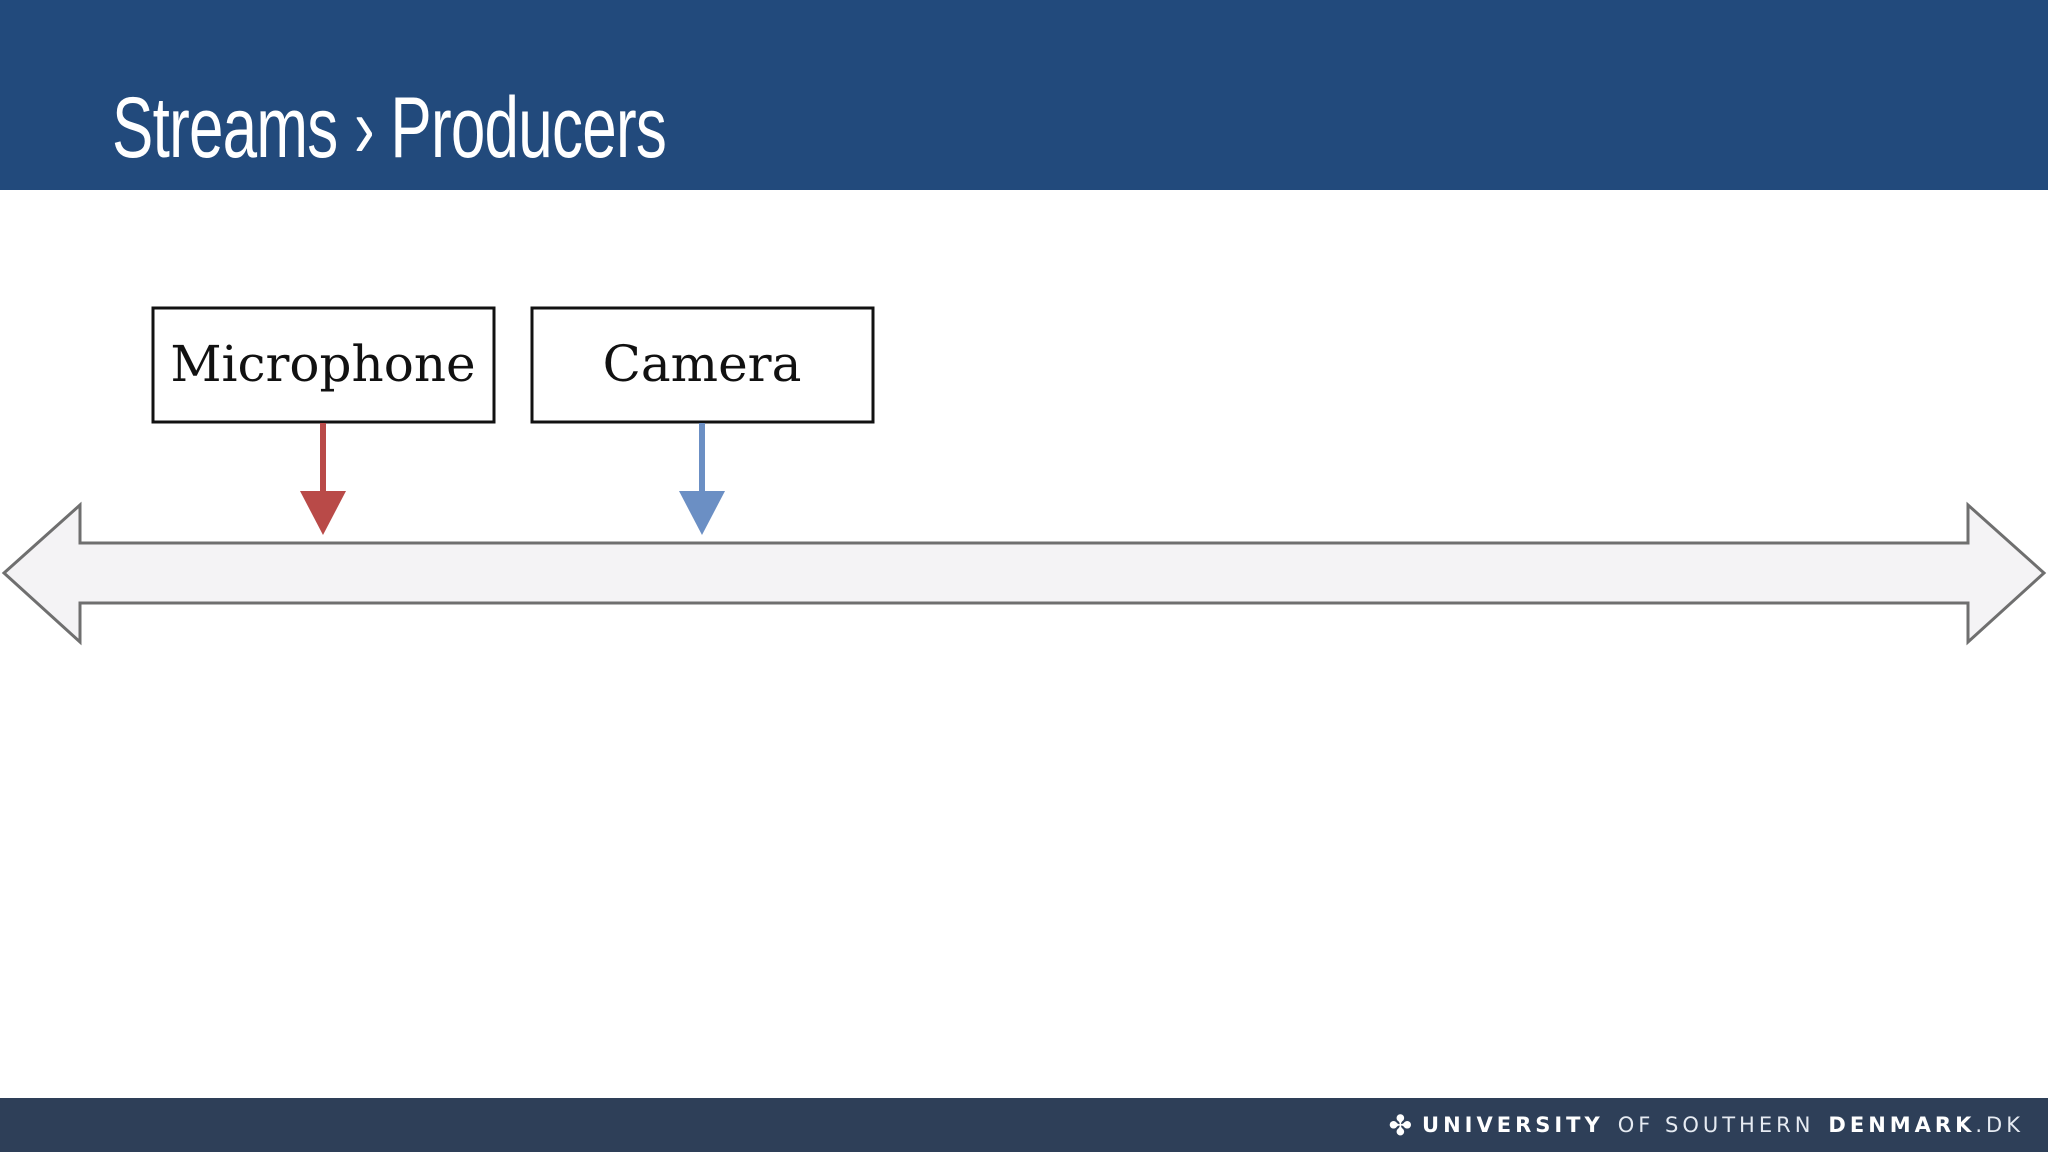 Image resolution: width=2048 pixels, height=1152 pixels. I want to click on logo-university-text: UNIVERSITY, so click(1513, 1125).